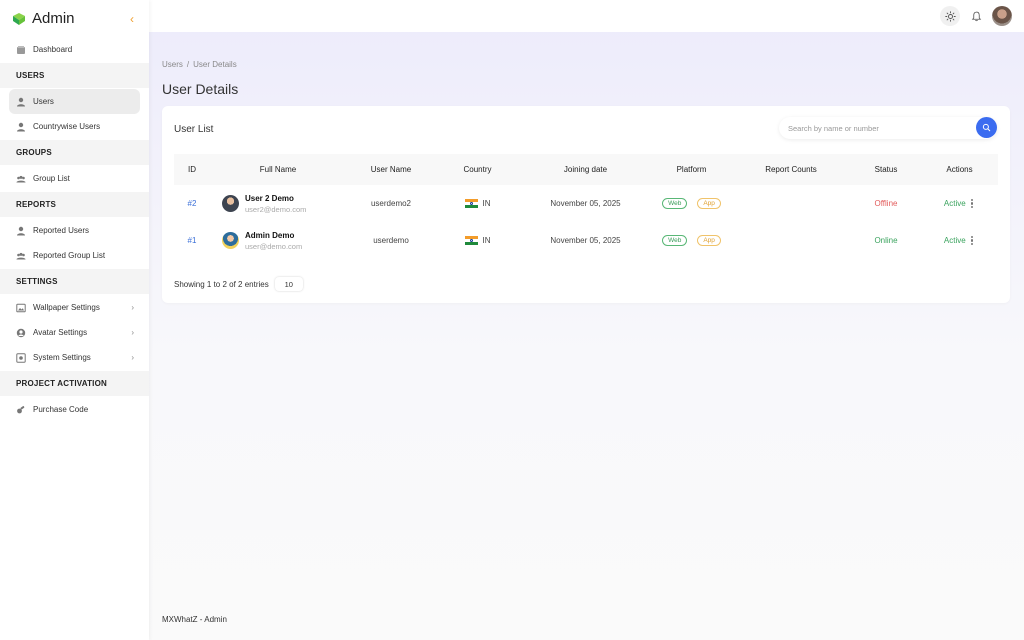  What do you see at coordinates (74, 204) in the screenshot?
I see `section-reports: REPORTS` at bounding box center [74, 204].